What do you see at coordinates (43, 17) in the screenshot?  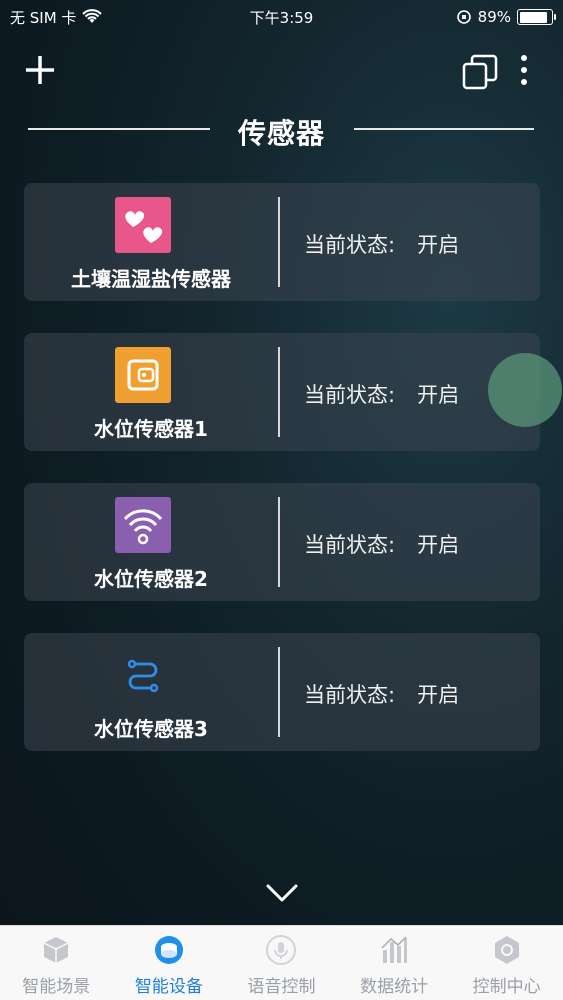 I see `carrier-text: 无 SIM 卡` at bounding box center [43, 17].